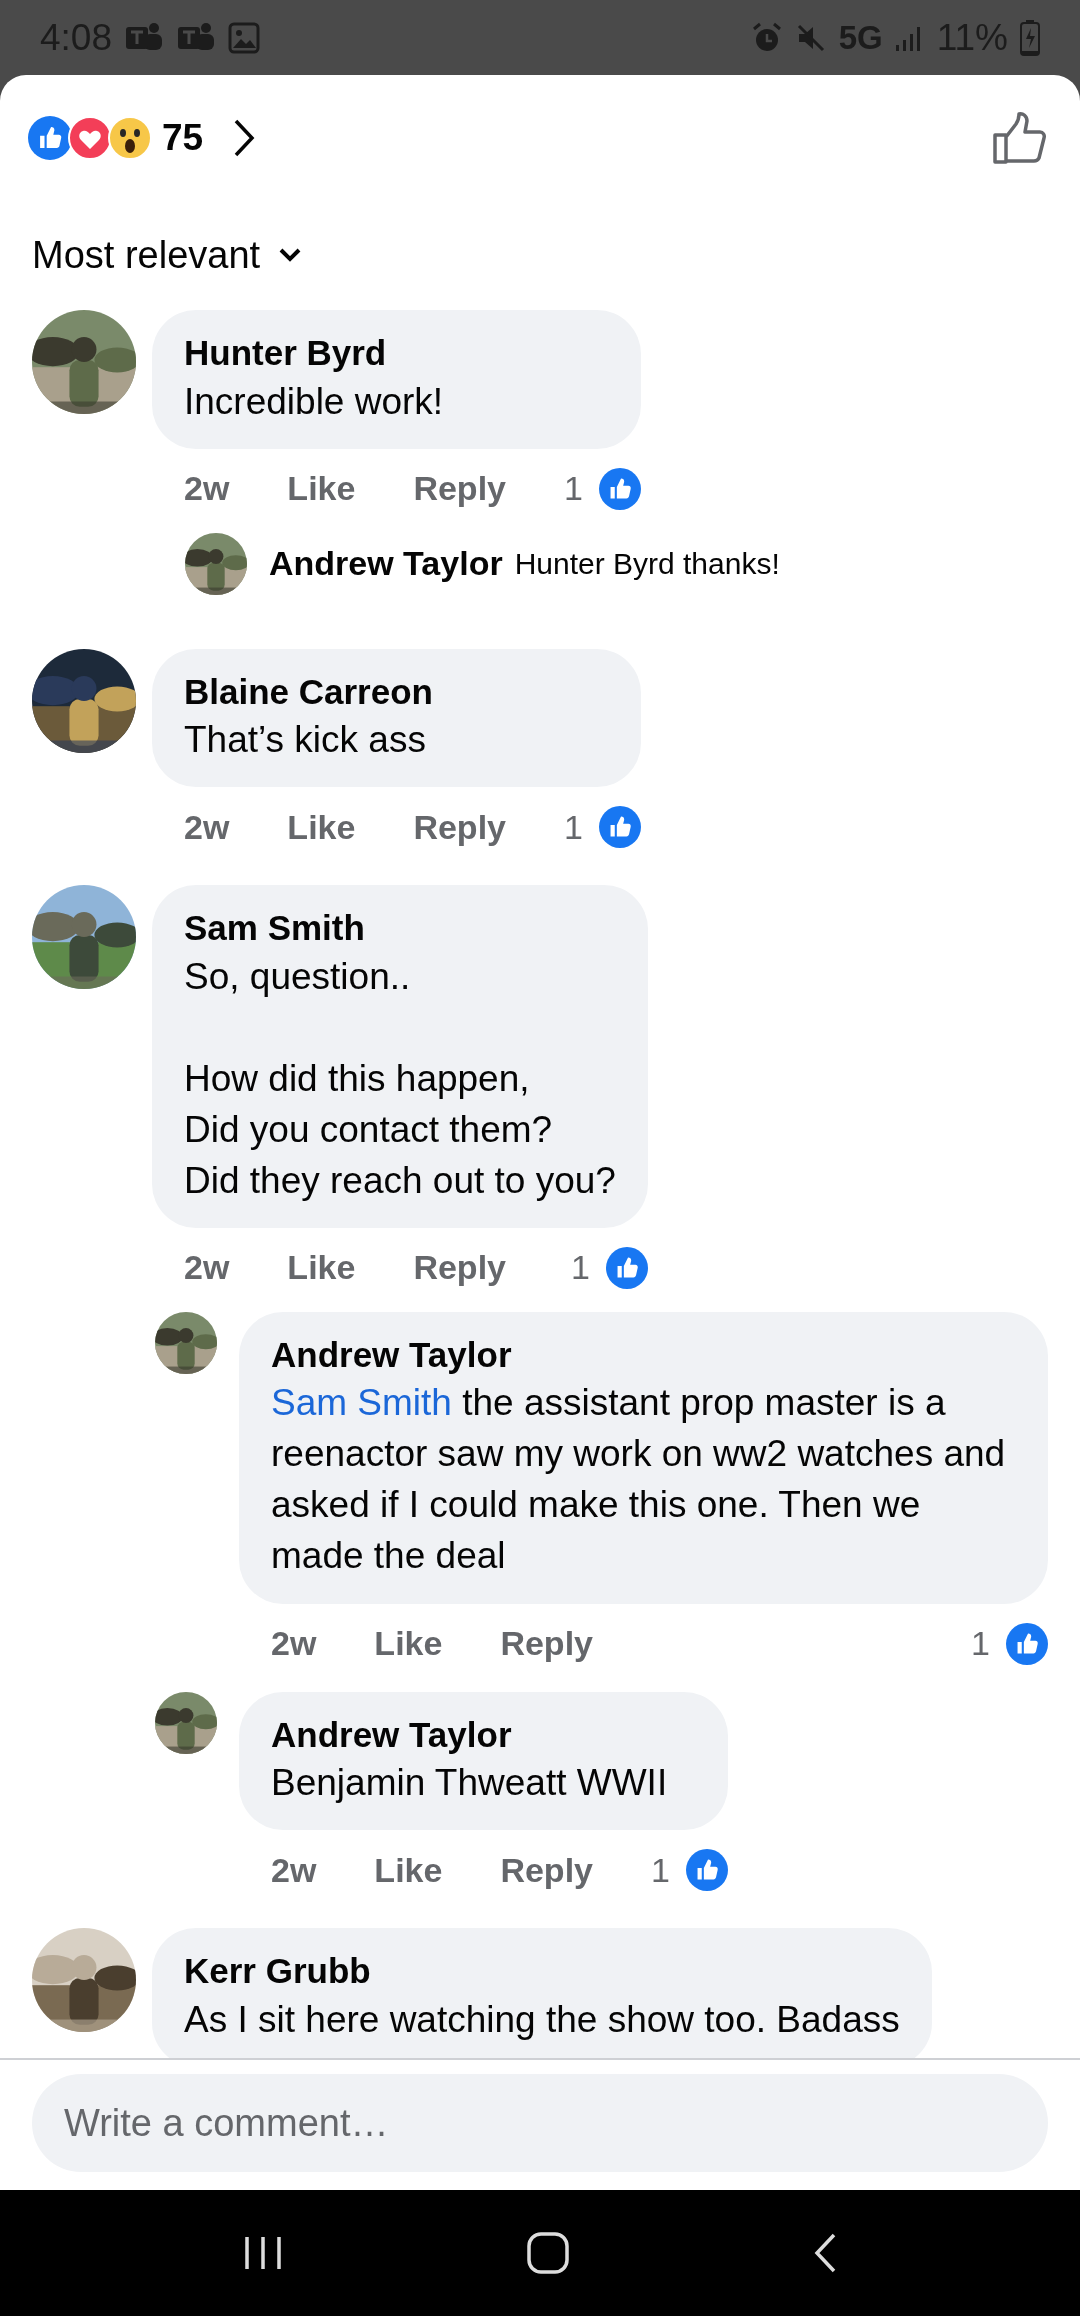 The image size is (1080, 2316). What do you see at coordinates (396, 353) in the screenshot?
I see `comment-author: Hunter Byrd` at bounding box center [396, 353].